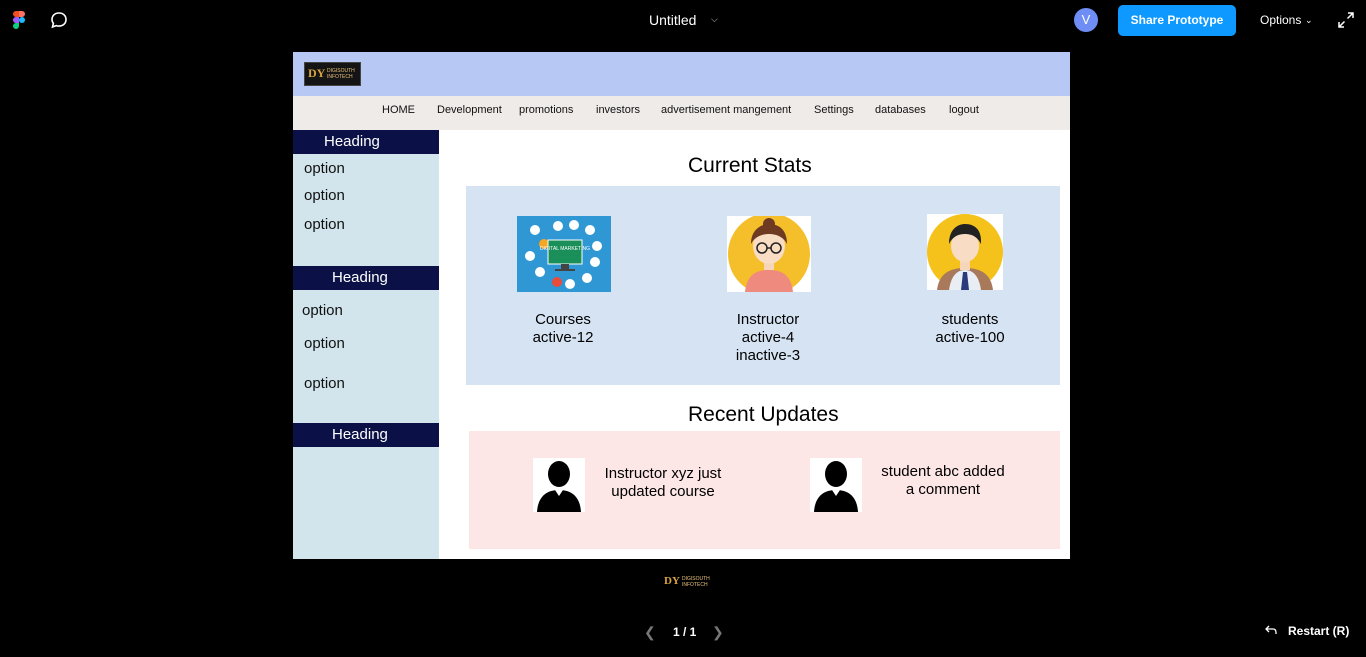 Image resolution: width=1366 pixels, height=657 pixels. What do you see at coordinates (714, 19) in the screenshot?
I see `chevron-down-icon: ⌵` at bounding box center [714, 19].